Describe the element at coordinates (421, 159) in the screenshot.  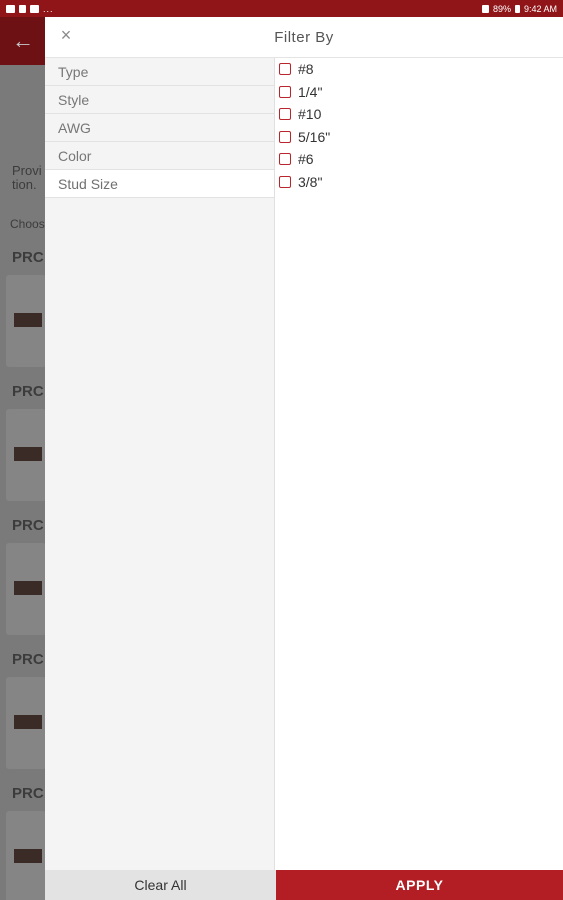
I see `option-row: #6` at that location.